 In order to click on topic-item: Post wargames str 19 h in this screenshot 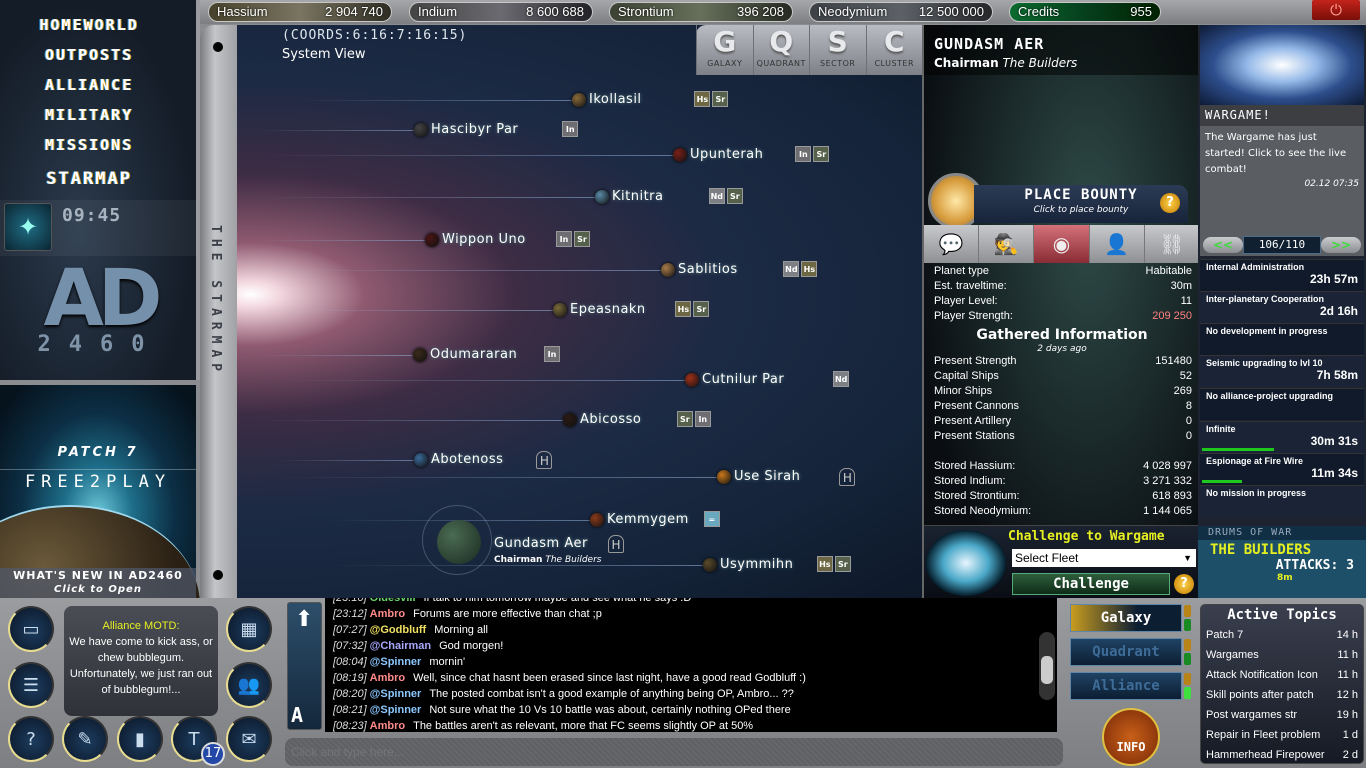, I will do `click(1282, 715)`.